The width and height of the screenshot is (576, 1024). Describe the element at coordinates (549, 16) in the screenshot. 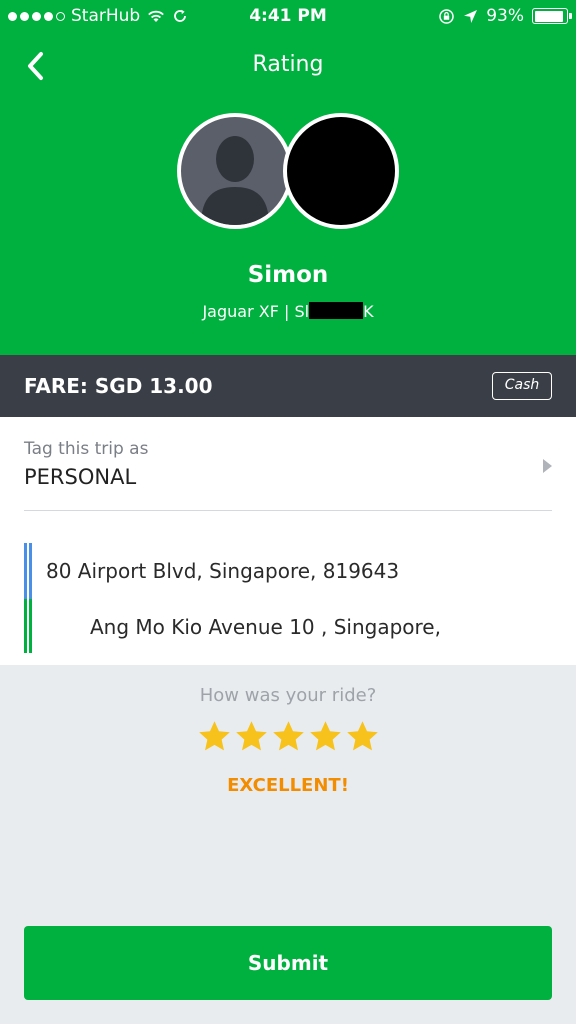

I see `battery-level` at that location.